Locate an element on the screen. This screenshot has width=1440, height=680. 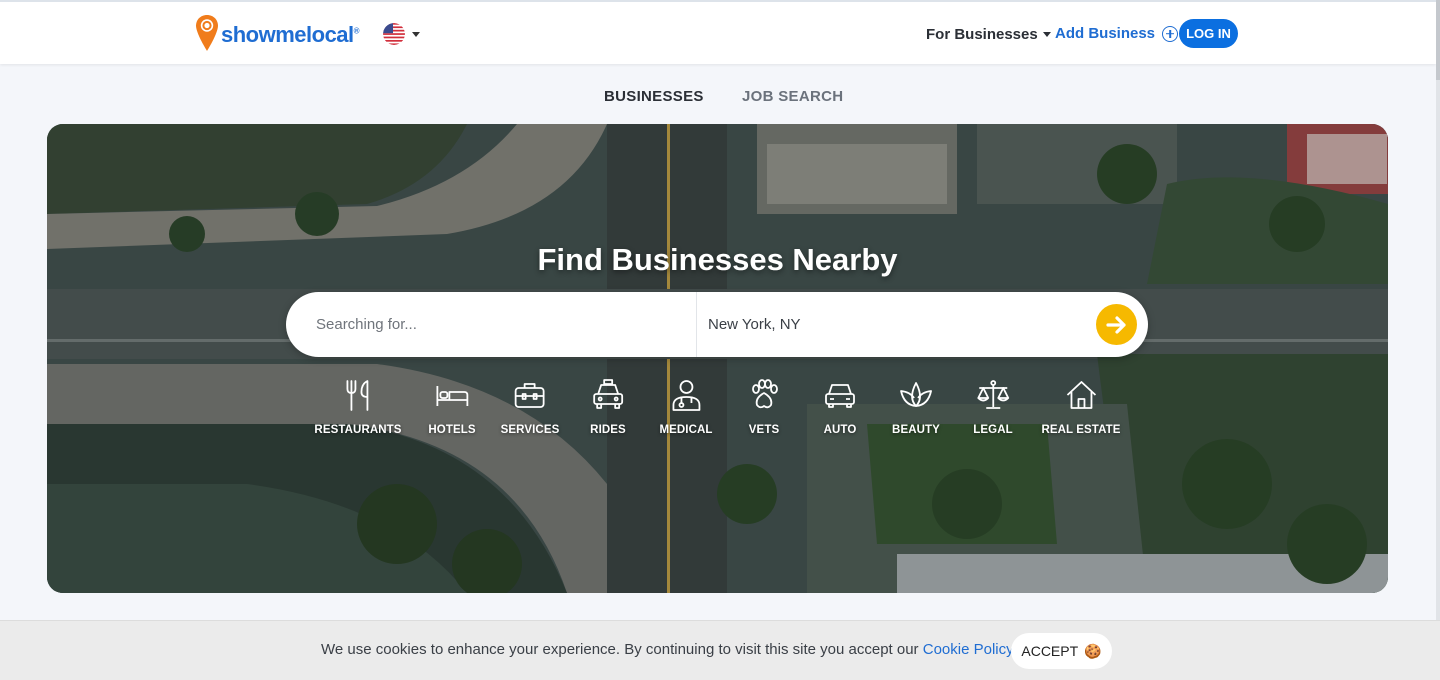
category-label: VETS is located at coordinates (764, 430).